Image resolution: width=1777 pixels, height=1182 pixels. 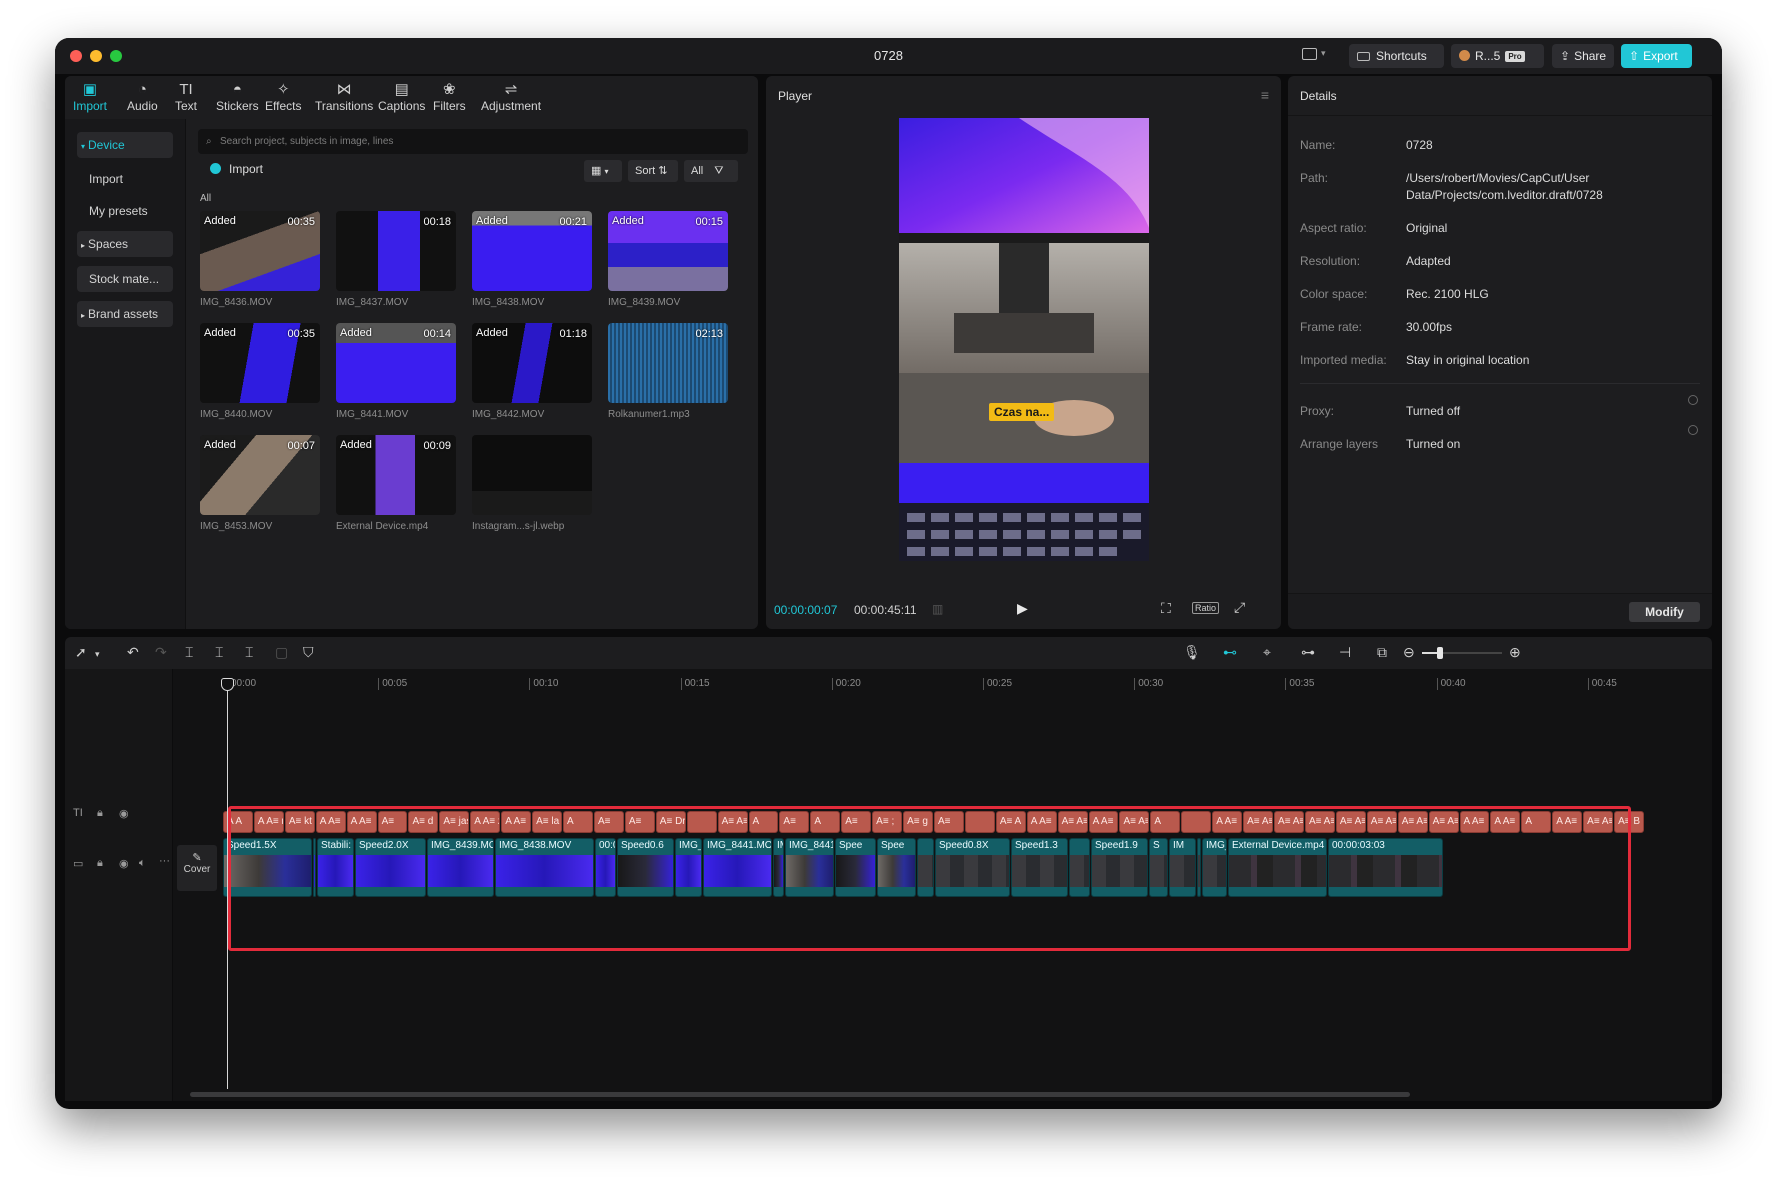 I want to click on tab-stickers: ◓ Stickers, so click(x=237, y=96).